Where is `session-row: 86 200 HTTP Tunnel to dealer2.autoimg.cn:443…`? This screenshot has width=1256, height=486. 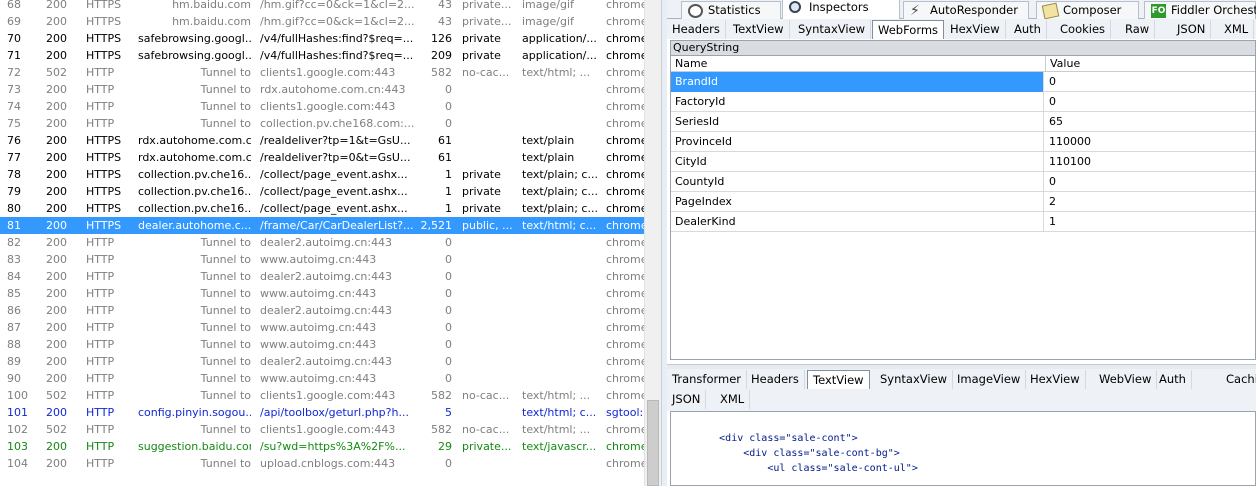
session-row: 86 200 HTTP Tunnel to dealer2.autoimg.cn:443… is located at coordinates (322, 310).